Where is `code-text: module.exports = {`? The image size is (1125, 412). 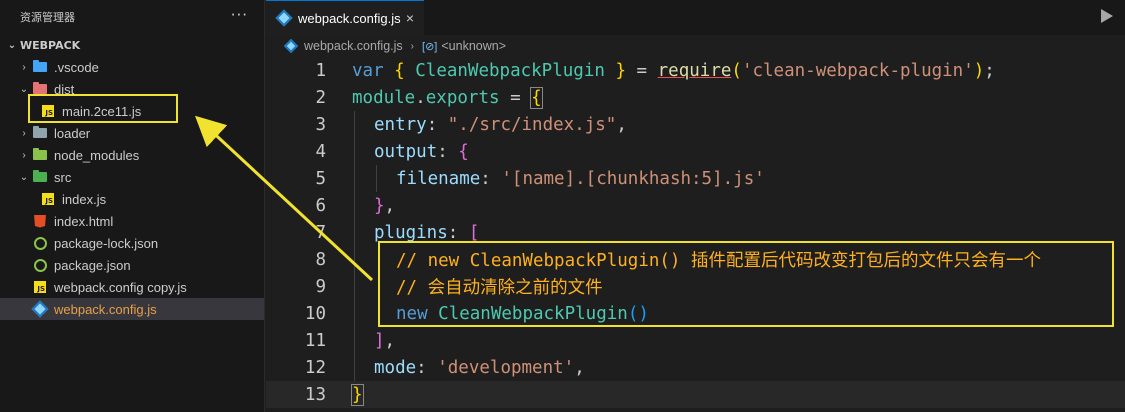 code-text: module.exports = { is located at coordinates (447, 97).